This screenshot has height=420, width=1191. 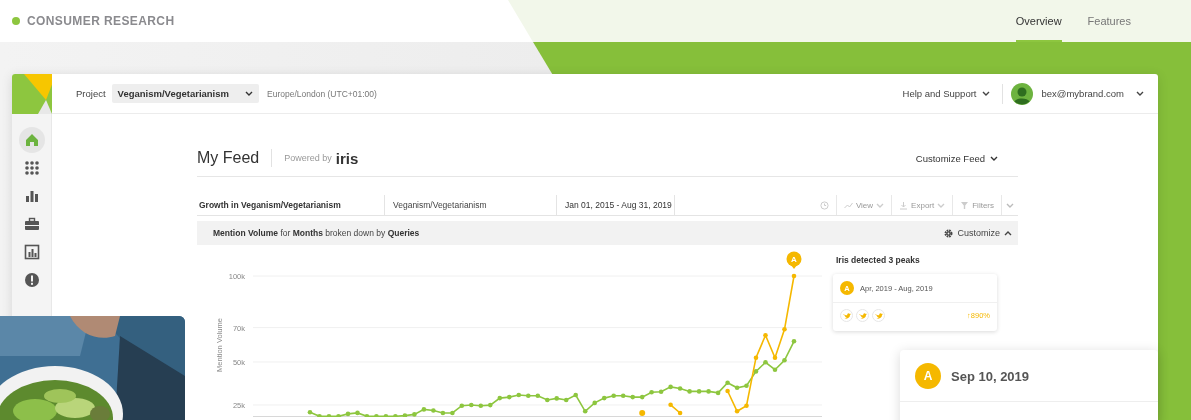 I want to click on project-label: Project, so click(x=91, y=93).